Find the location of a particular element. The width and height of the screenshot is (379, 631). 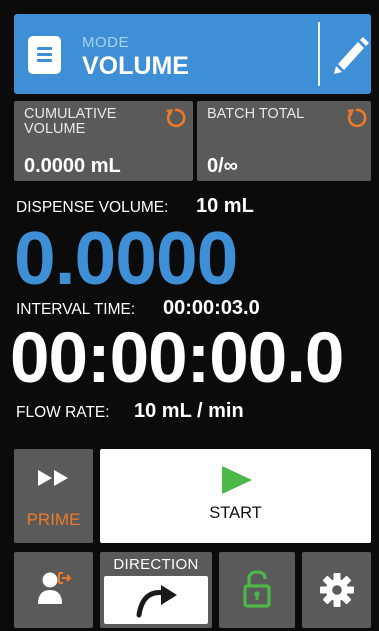

document-icon is located at coordinates (44, 55).